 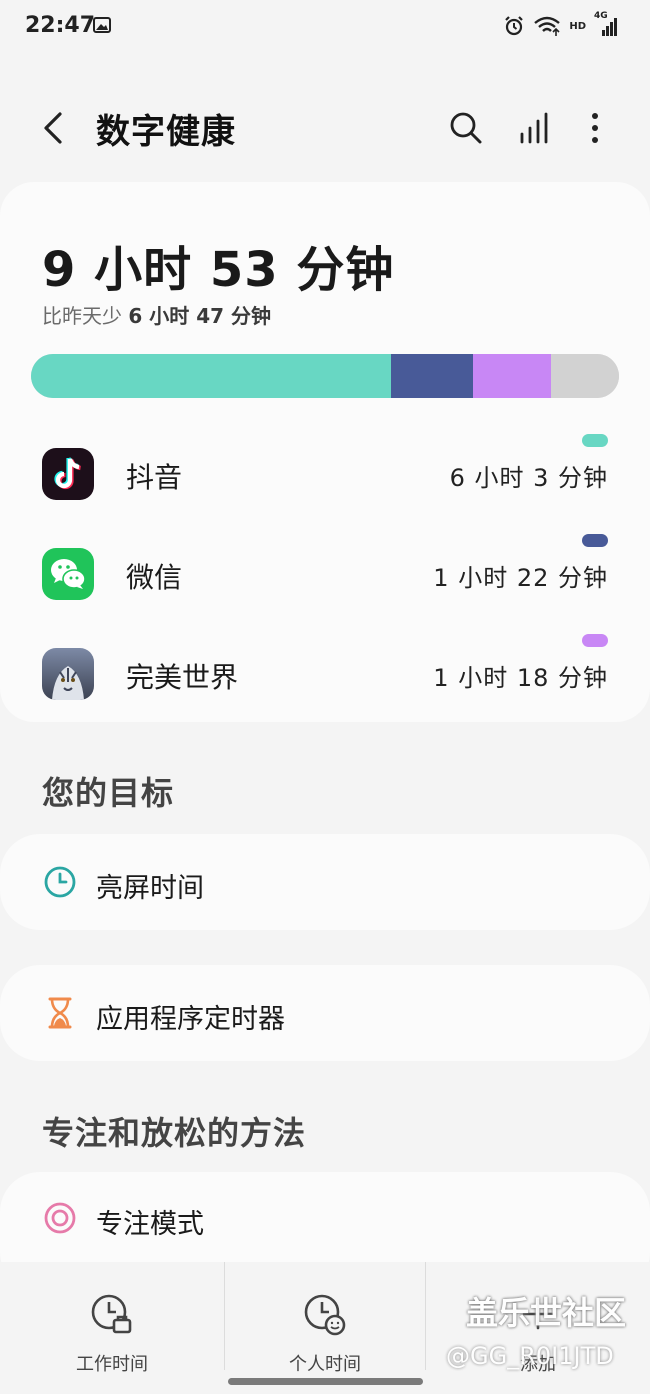 I want to click on home-indicator, so click(x=325, y=1381).